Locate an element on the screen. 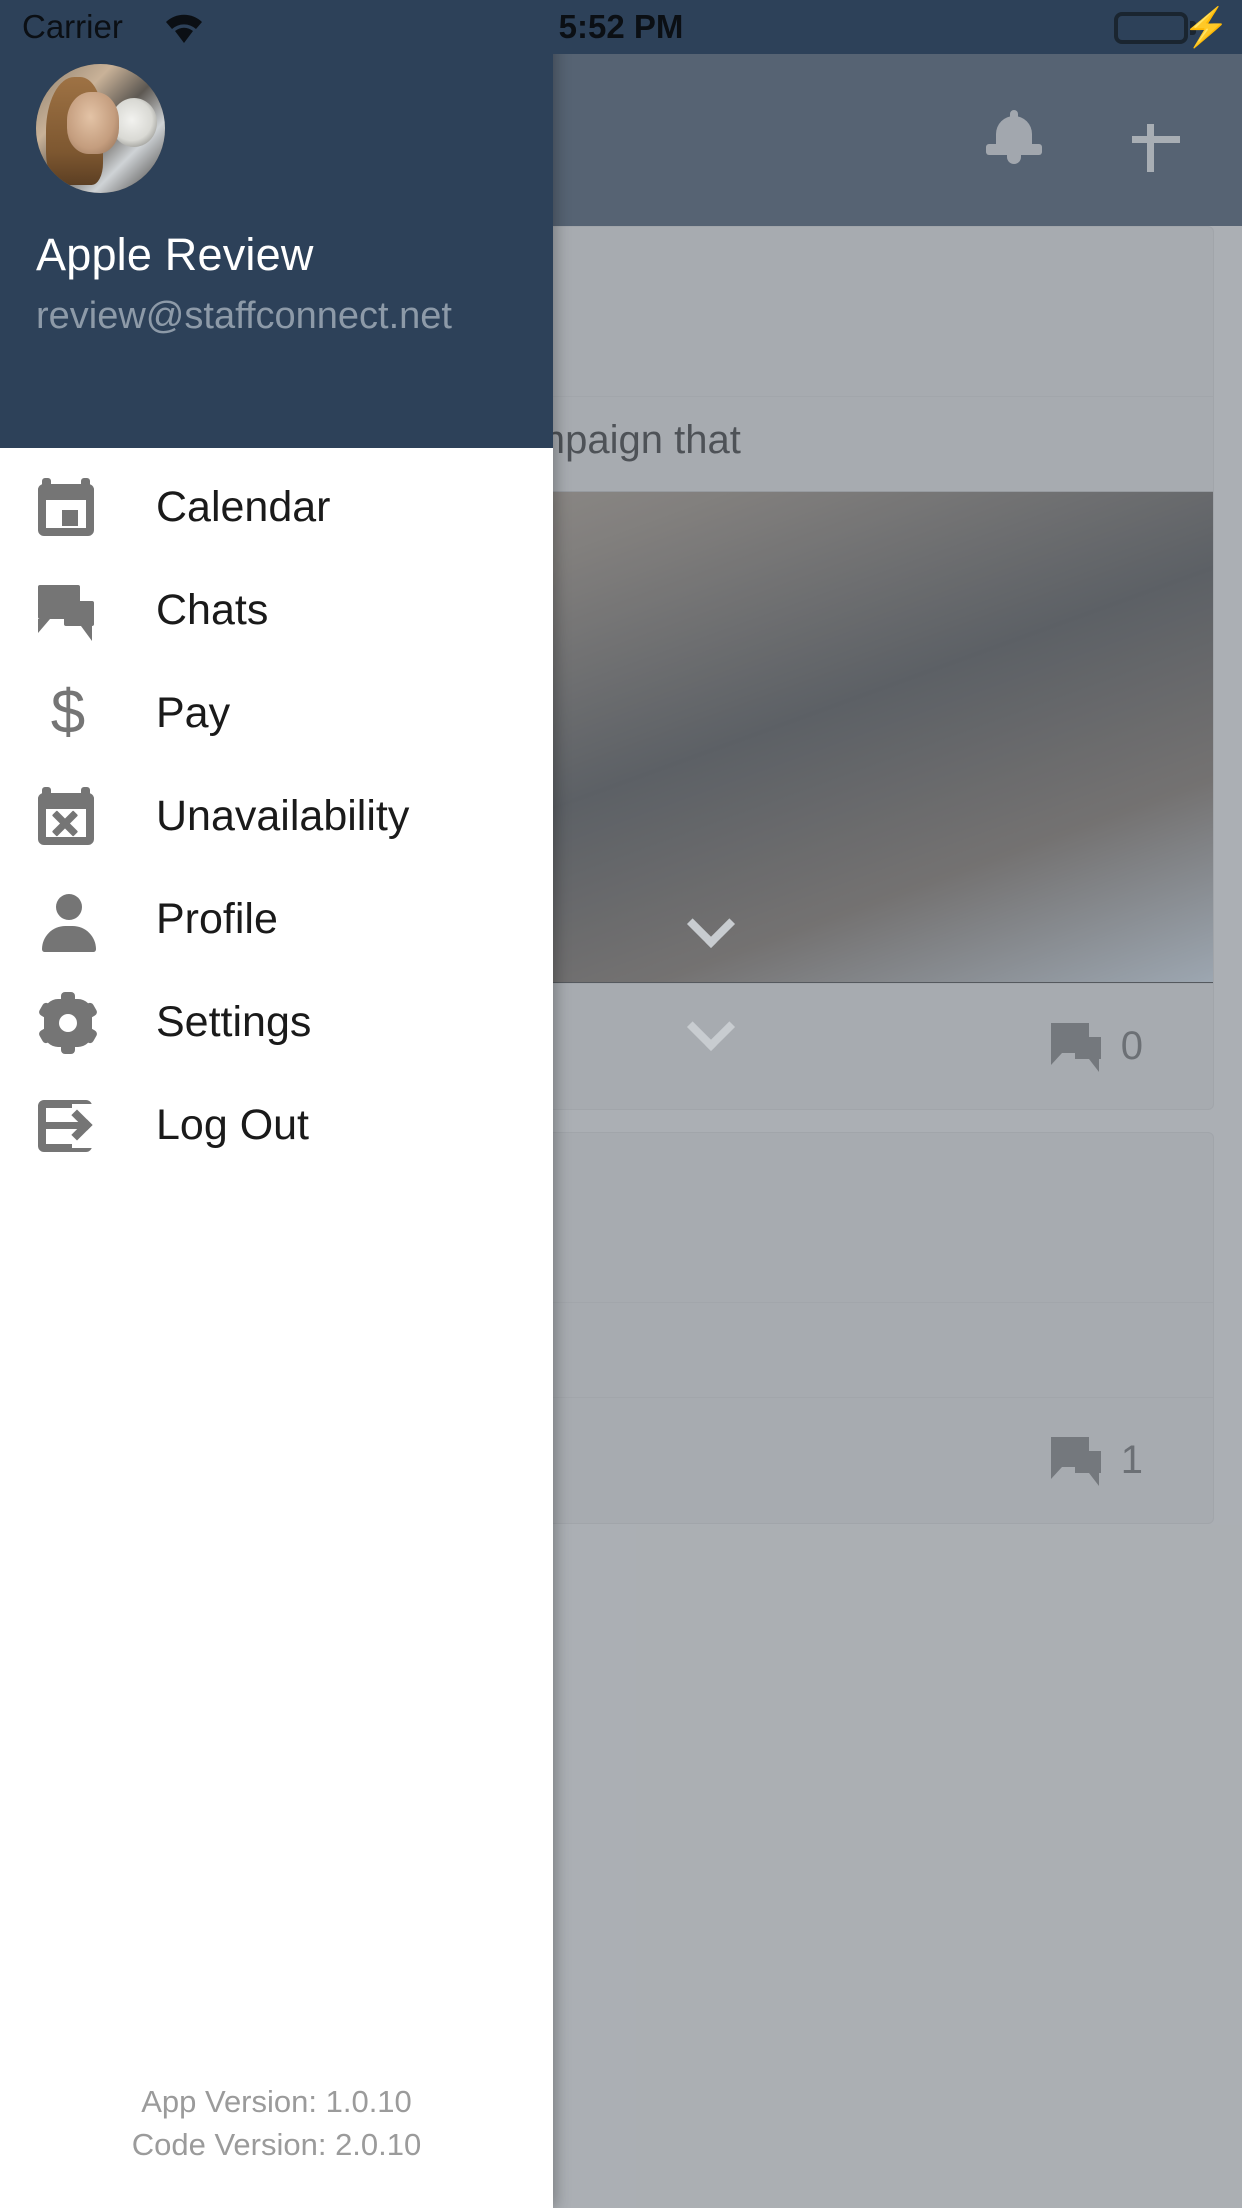 This screenshot has height=2208, width=1242. sidebar-item-calendar: Calendar is located at coordinates (276, 507).